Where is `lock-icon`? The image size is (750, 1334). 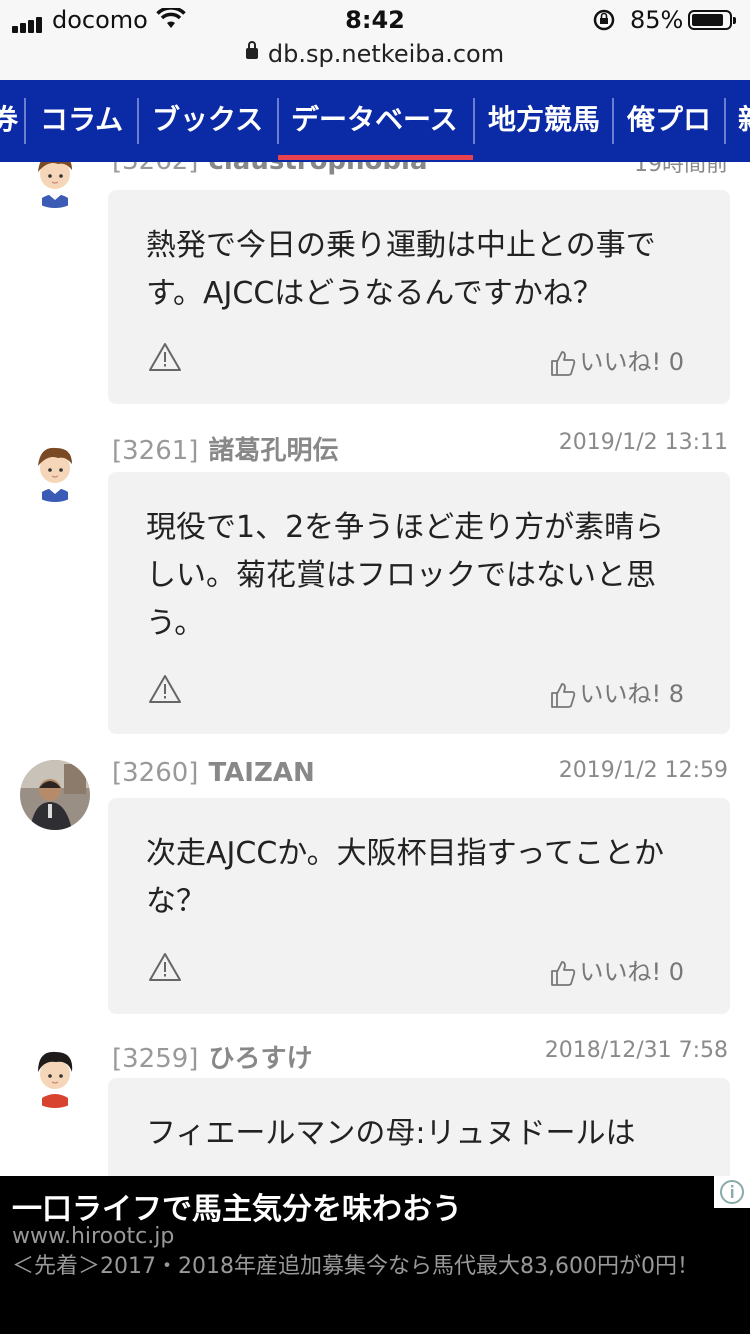
lock-icon is located at coordinates (251, 49).